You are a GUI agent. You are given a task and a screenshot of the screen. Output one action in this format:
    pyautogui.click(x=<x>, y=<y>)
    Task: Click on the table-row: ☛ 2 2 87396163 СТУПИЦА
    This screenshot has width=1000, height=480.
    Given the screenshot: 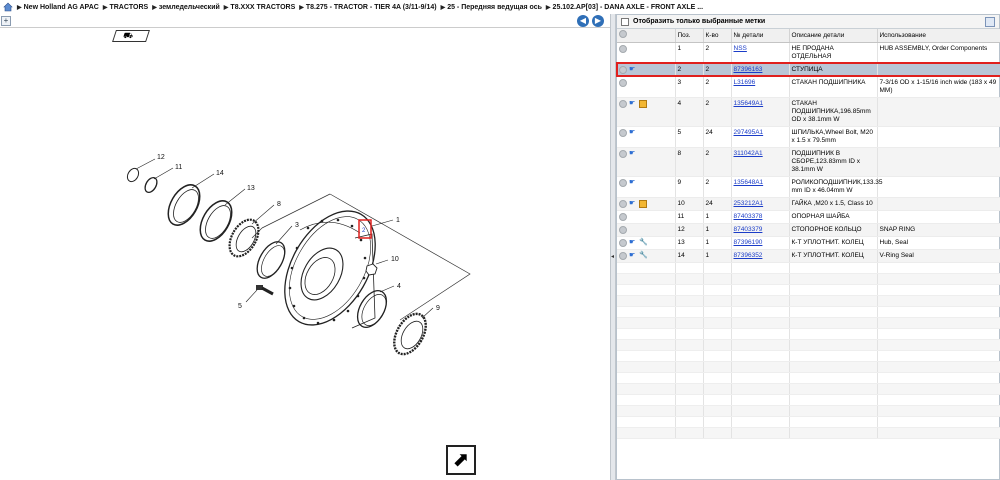 What is the action you would take?
    pyautogui.click(x=808, y=69)
    